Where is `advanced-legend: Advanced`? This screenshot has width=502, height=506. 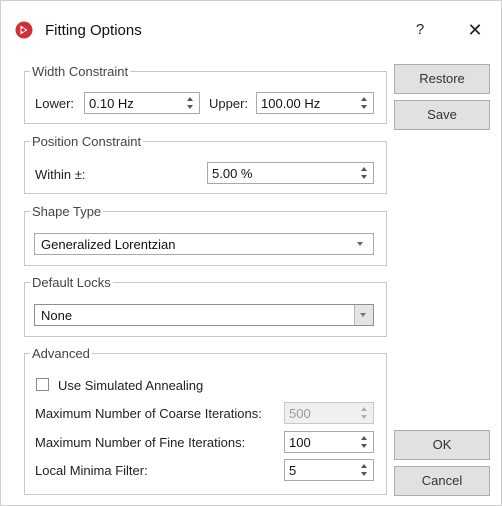 advanced-legend: Advanced is located at coordinates (61, 353).